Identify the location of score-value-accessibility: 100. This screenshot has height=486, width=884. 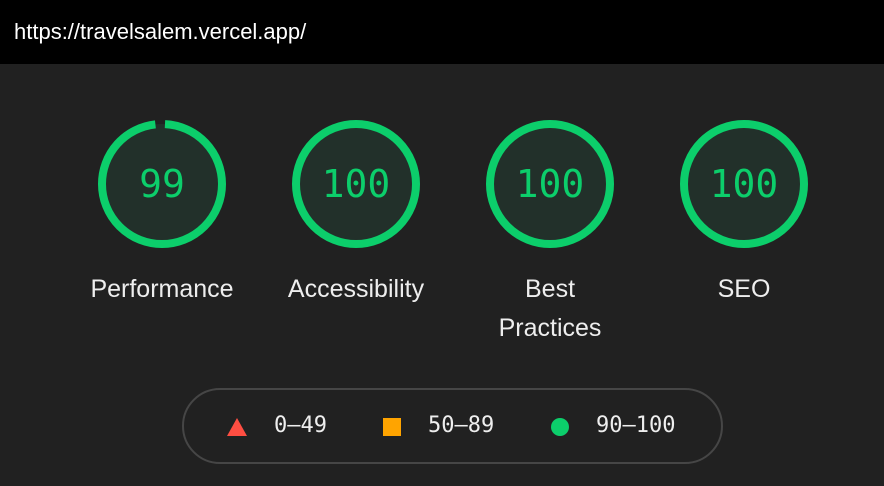
(356, 184).